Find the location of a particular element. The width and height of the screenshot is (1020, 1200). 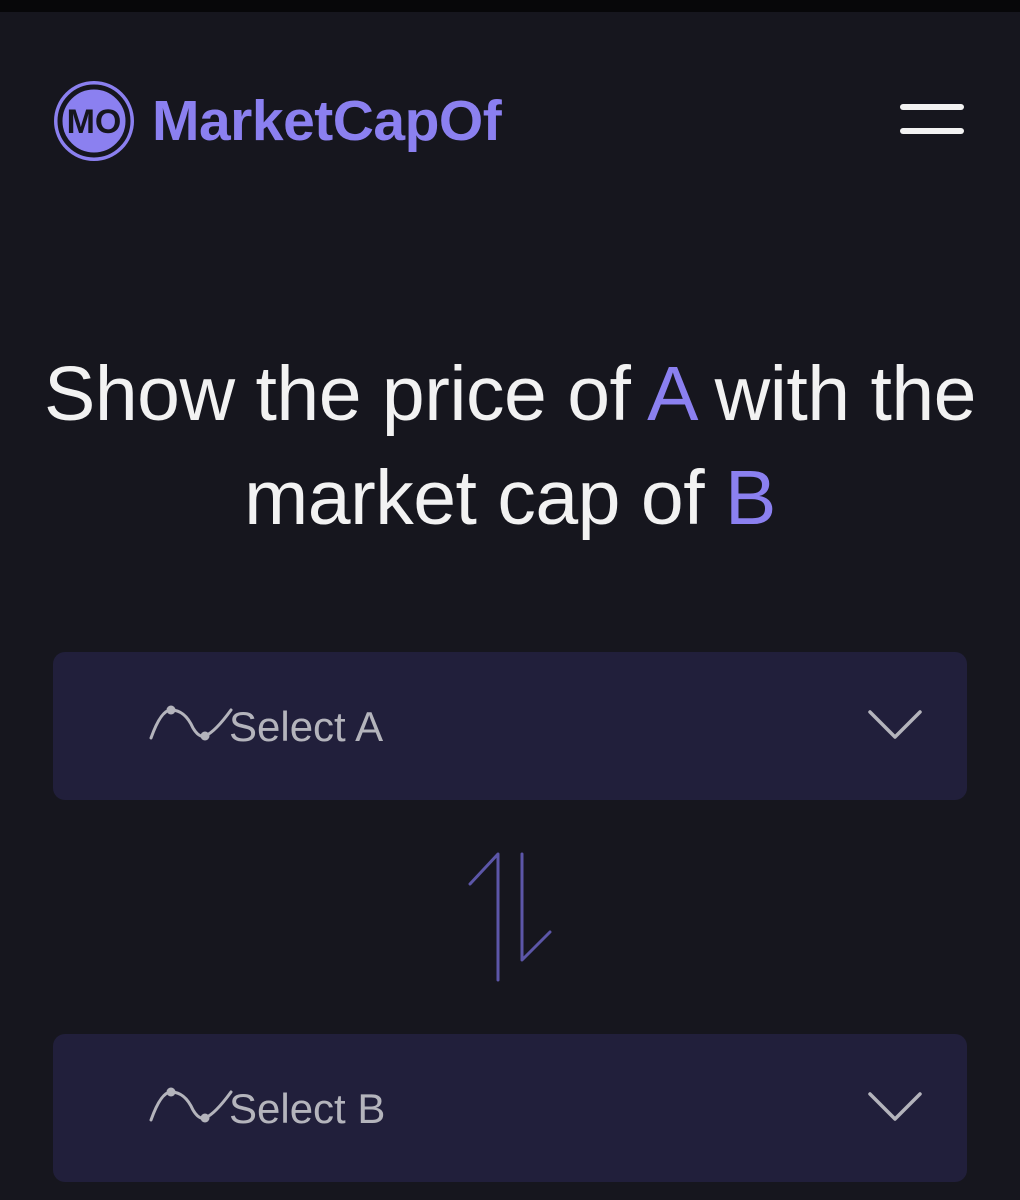

brand-name: MarketCapOf is located at coordinates (327, 121).